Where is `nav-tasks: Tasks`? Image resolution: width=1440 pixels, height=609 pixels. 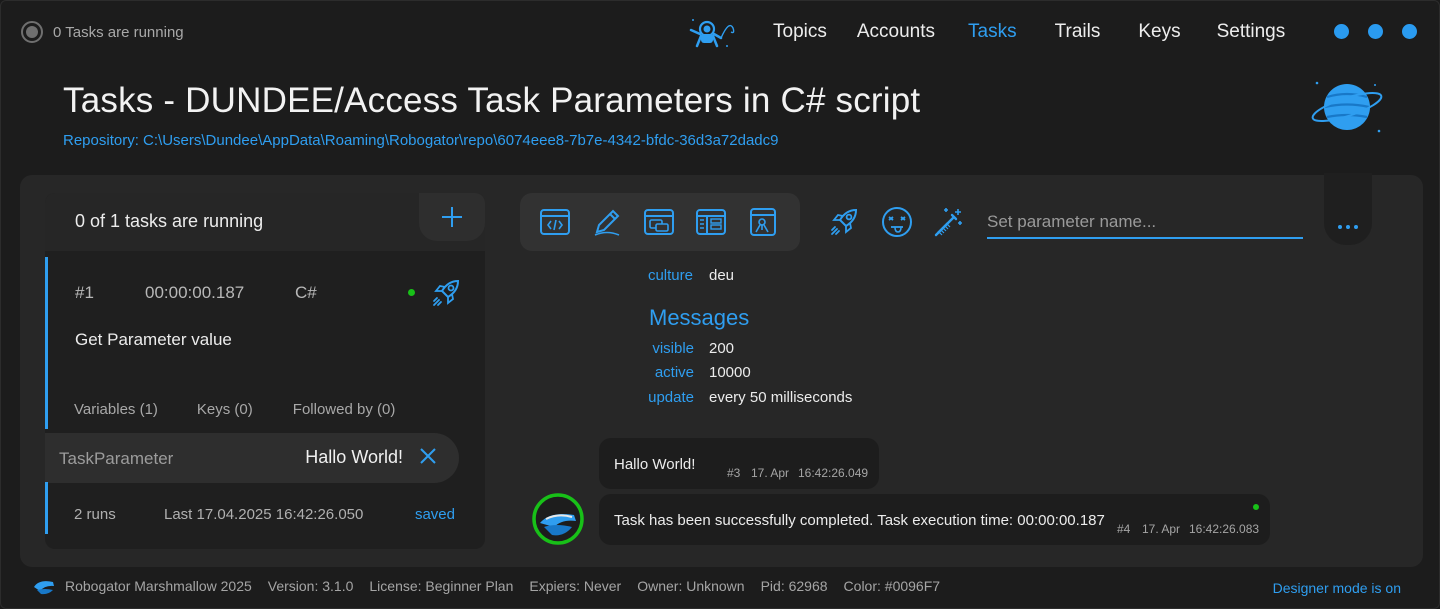
nav-tasks: Tasks is located at coordinates (992, 32).